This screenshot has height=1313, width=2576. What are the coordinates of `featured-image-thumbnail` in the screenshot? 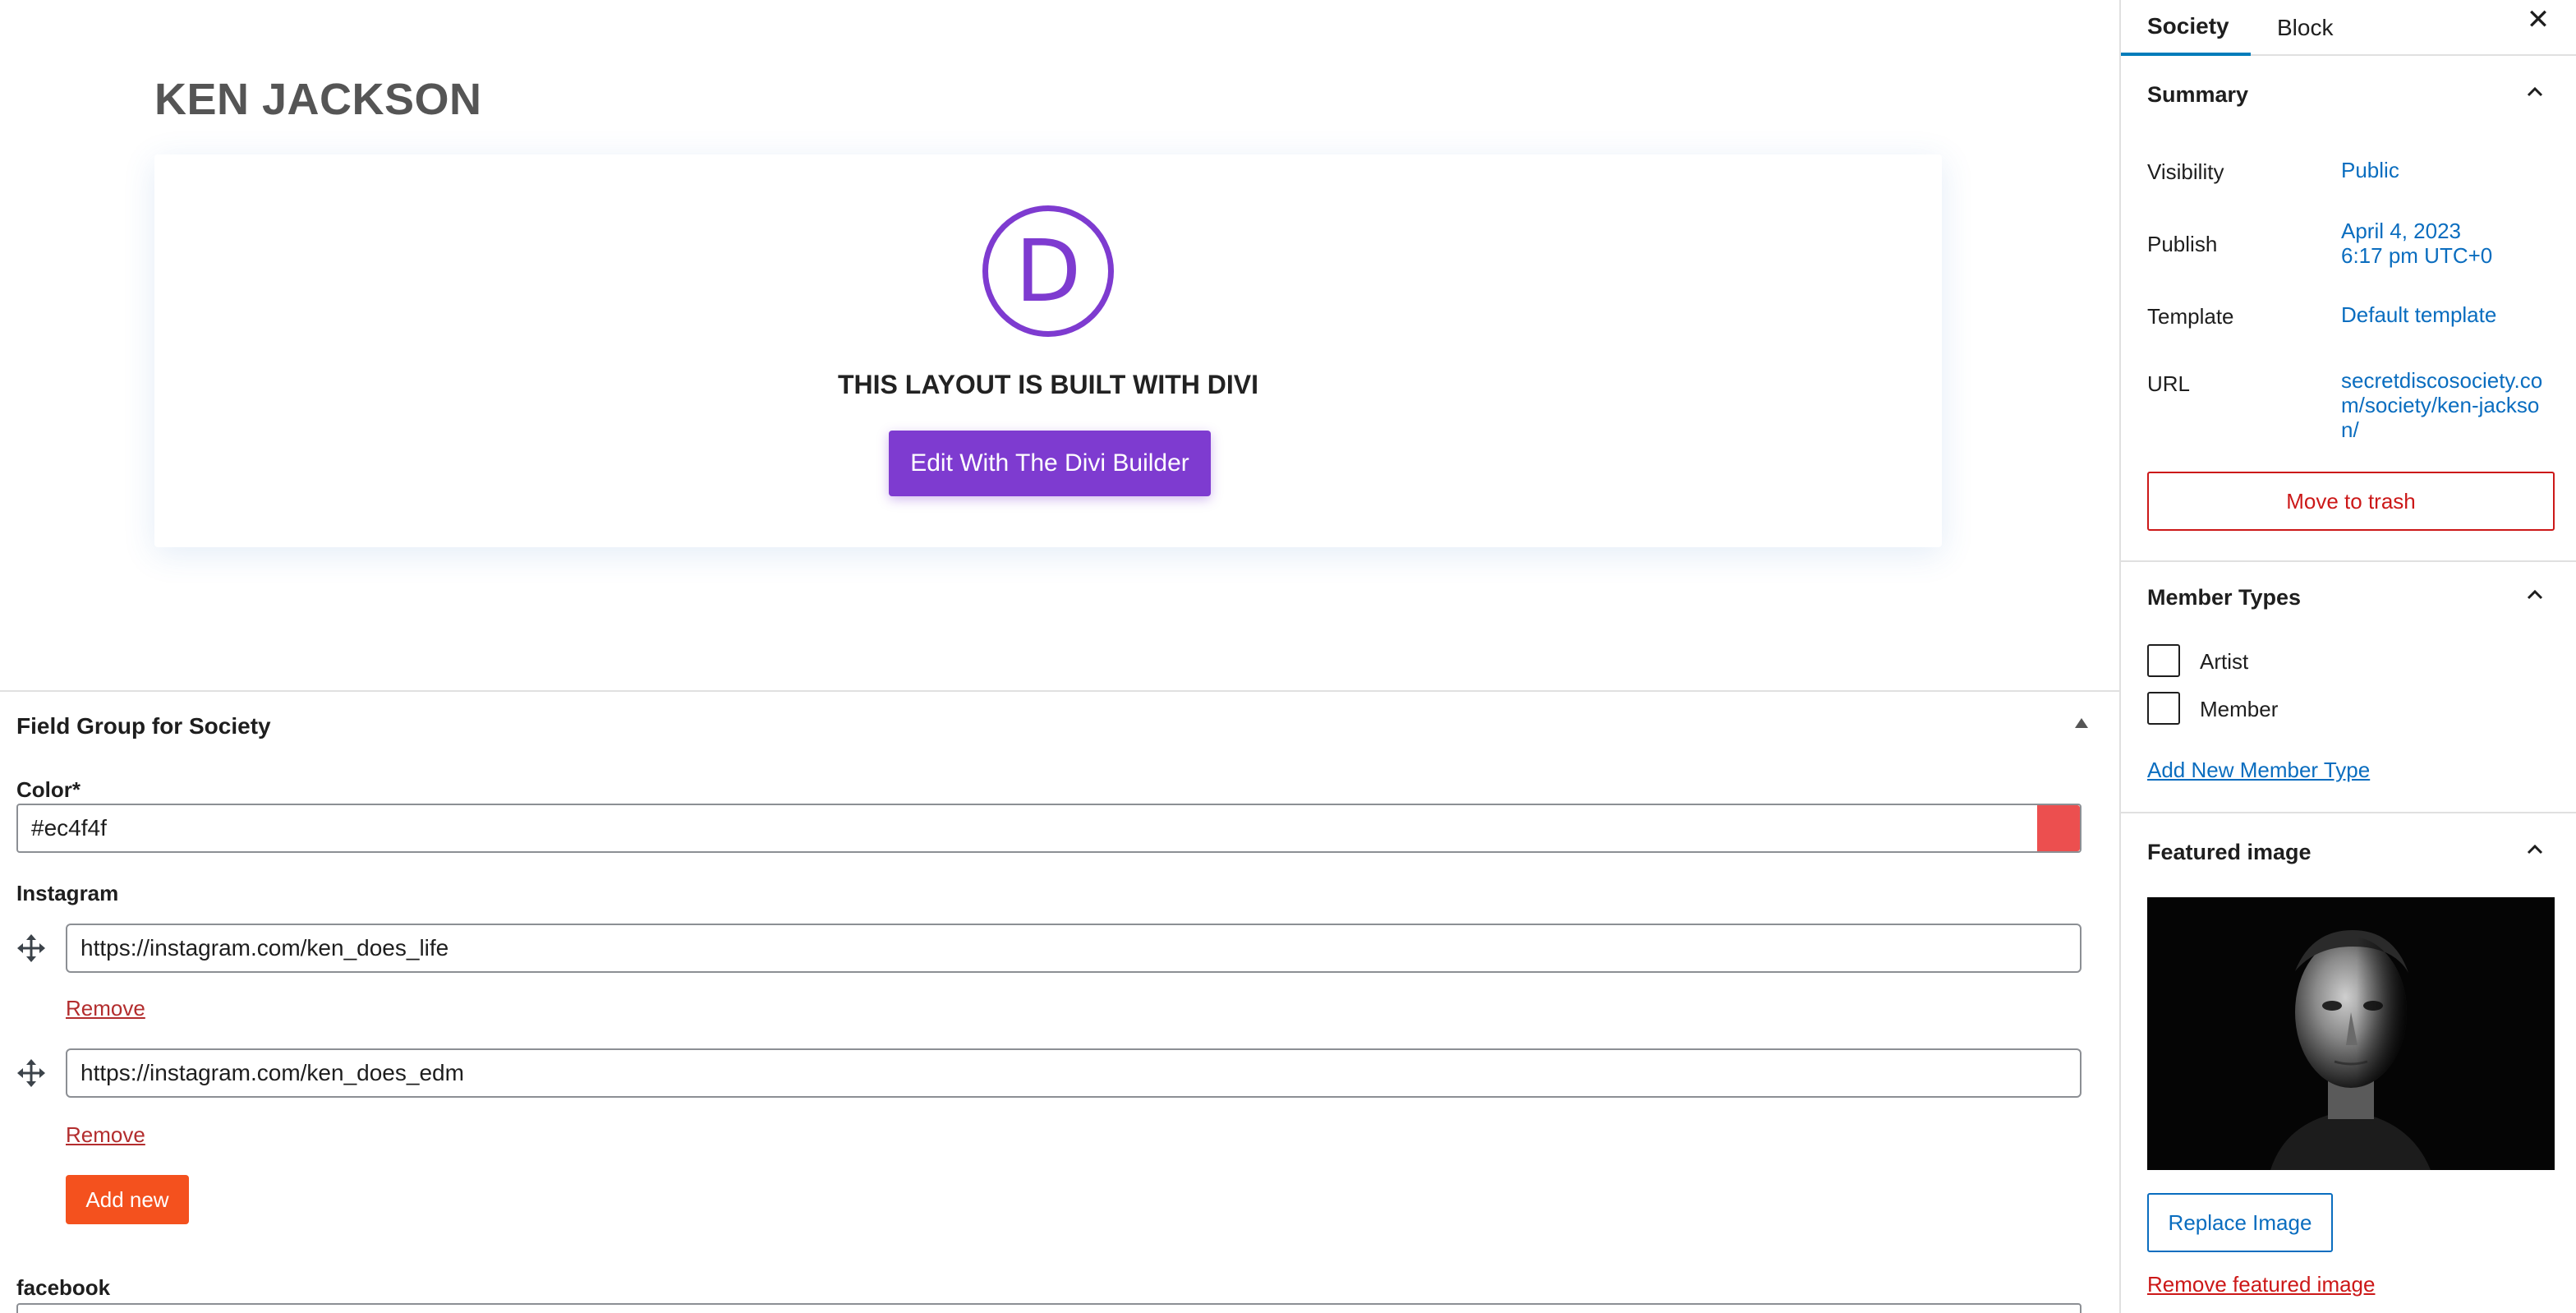 It's located at (2351, 1033).